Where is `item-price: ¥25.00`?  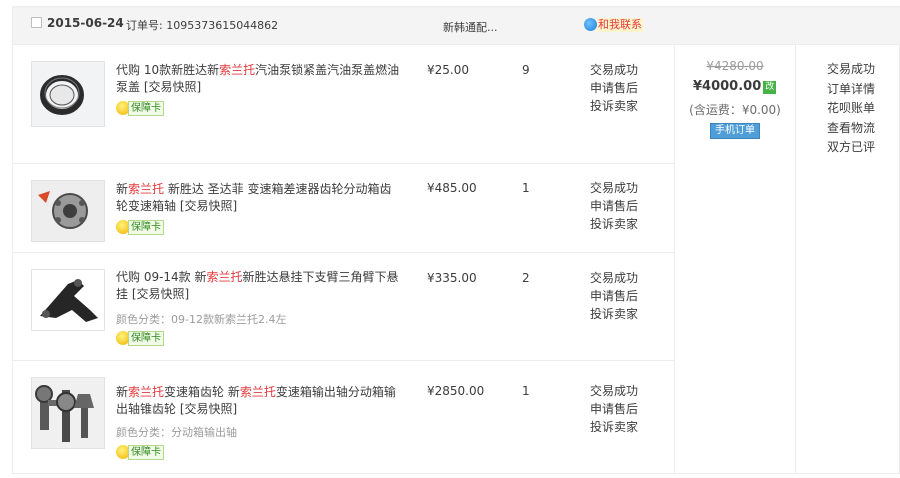 item-price: ¥25.00 is located at coordinates (448, 70).